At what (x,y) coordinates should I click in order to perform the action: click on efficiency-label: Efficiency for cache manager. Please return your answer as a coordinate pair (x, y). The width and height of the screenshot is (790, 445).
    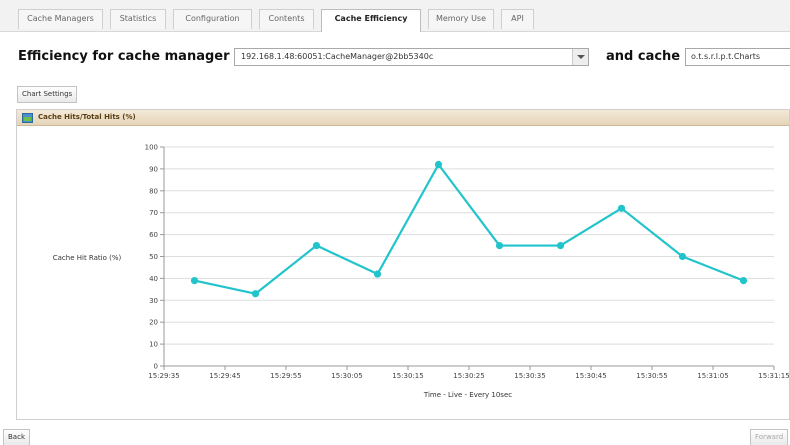
    Looking at the image, I should click on (124, 56).